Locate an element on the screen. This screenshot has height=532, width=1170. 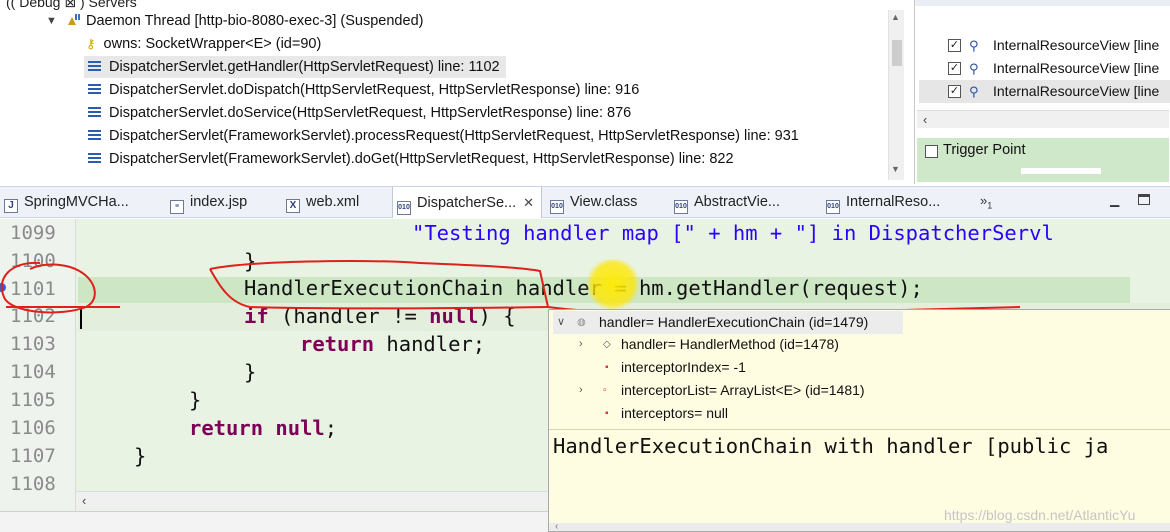
scroll-down-icon: ▼ is located at coordinates (895, 169).